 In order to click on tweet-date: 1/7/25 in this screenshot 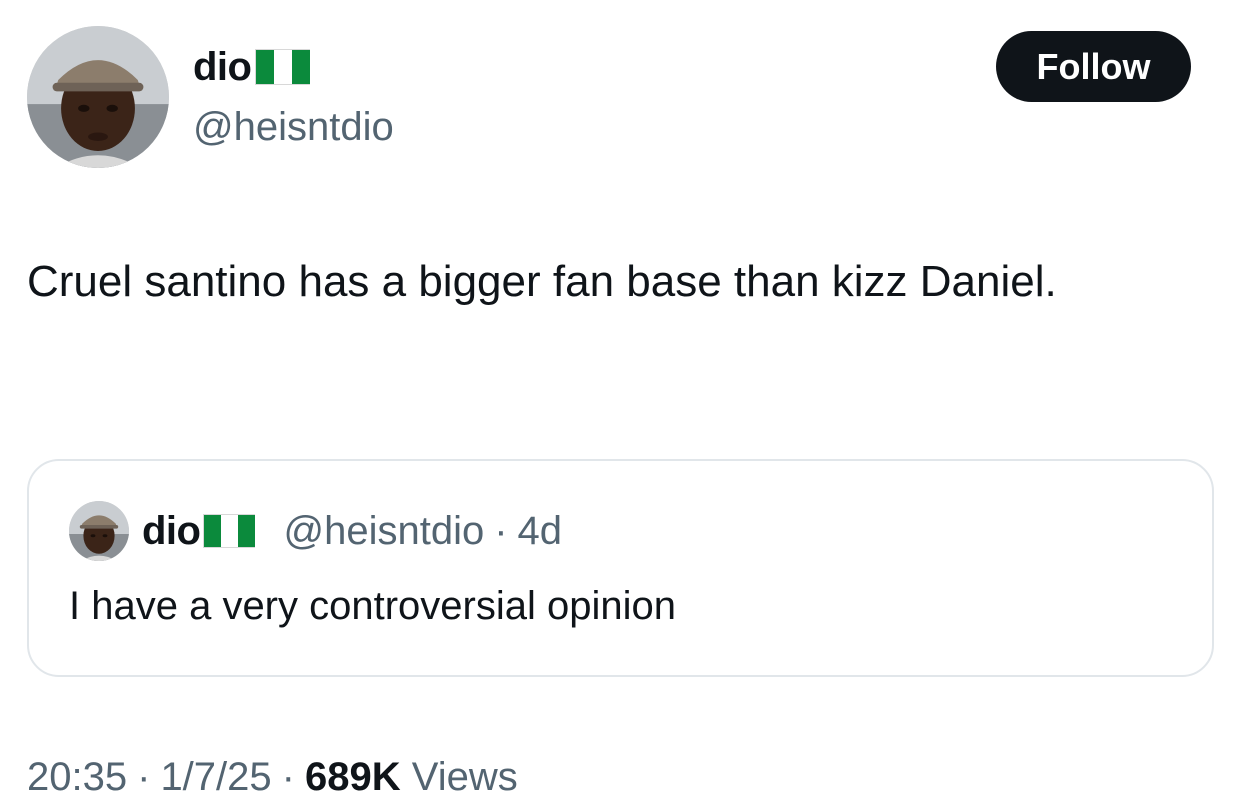, I will do `click(215, 777)`.